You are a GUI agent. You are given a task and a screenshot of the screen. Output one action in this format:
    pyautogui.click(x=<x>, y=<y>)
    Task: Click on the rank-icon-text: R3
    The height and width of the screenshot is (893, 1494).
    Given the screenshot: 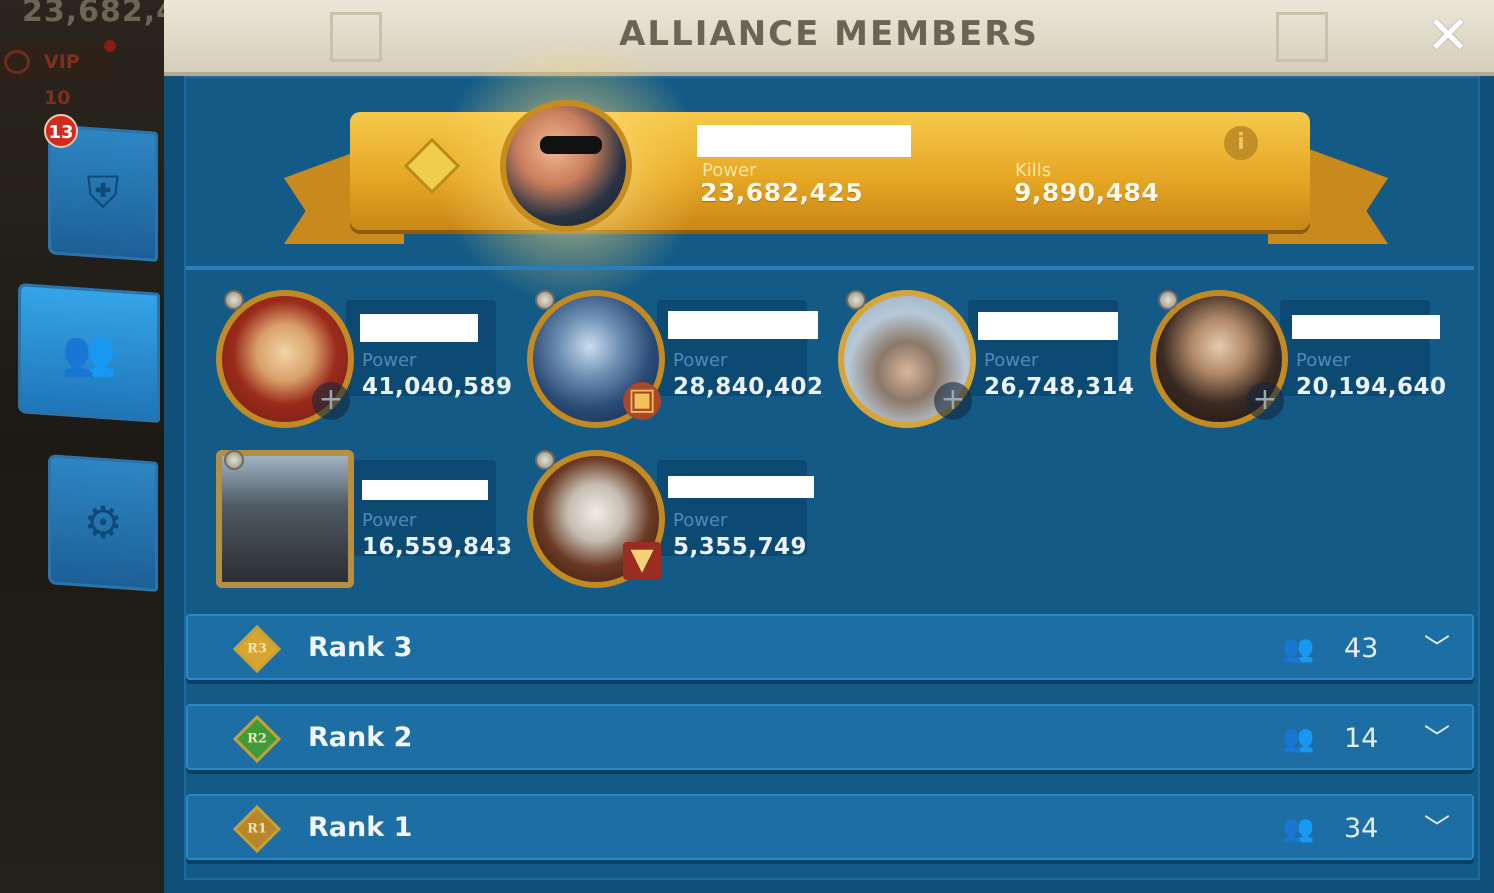 What is the action you would take?
    pyautogui.click(x=257, y=649)
    